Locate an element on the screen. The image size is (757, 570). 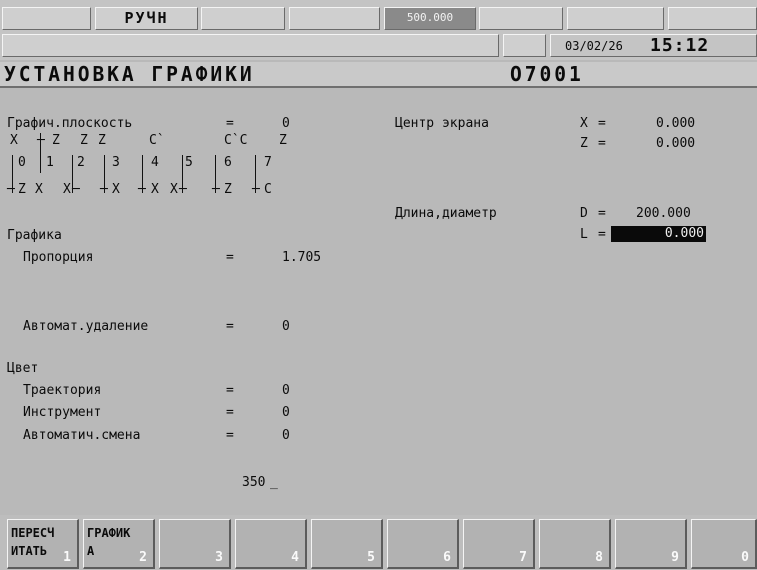
proportion-value: 1.705 is located at coordinates (301, 257).